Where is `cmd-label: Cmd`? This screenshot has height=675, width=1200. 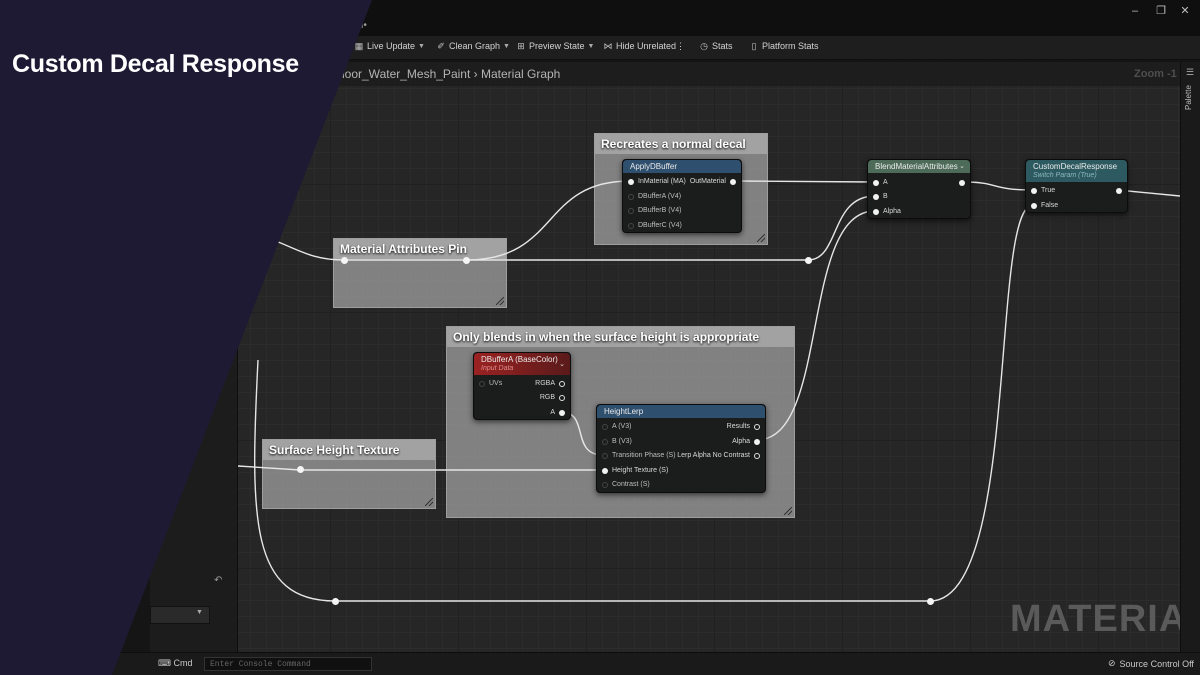 cmd-label: Cmd is located at coordinates (183, 663).